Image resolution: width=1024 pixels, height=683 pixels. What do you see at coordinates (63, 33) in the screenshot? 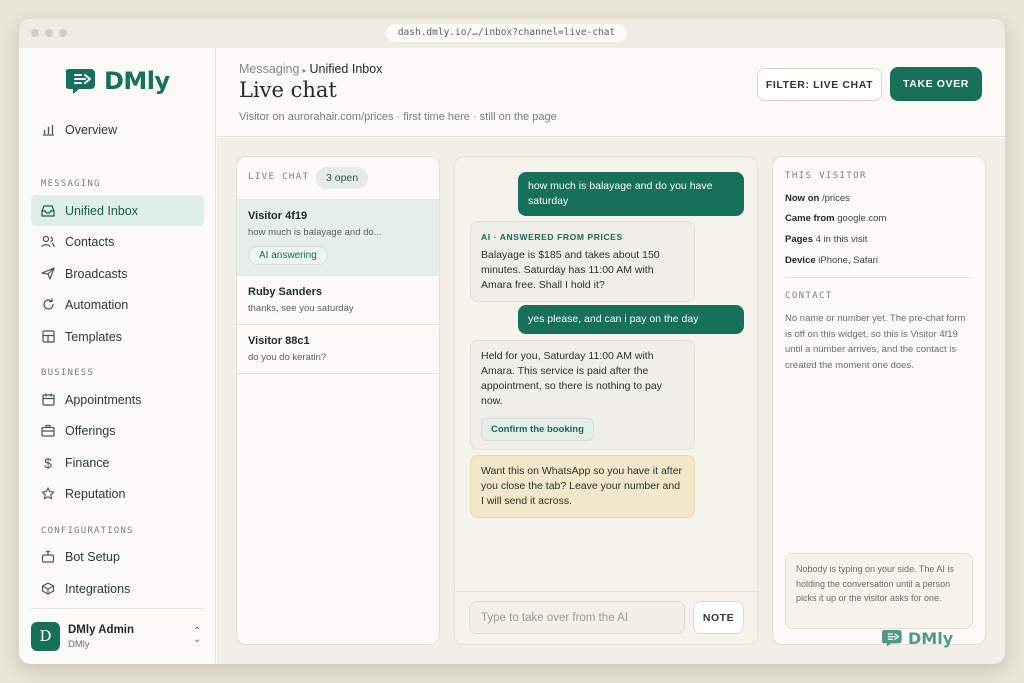
I see `window-maximize-dot` at bounding box center [63, 33].